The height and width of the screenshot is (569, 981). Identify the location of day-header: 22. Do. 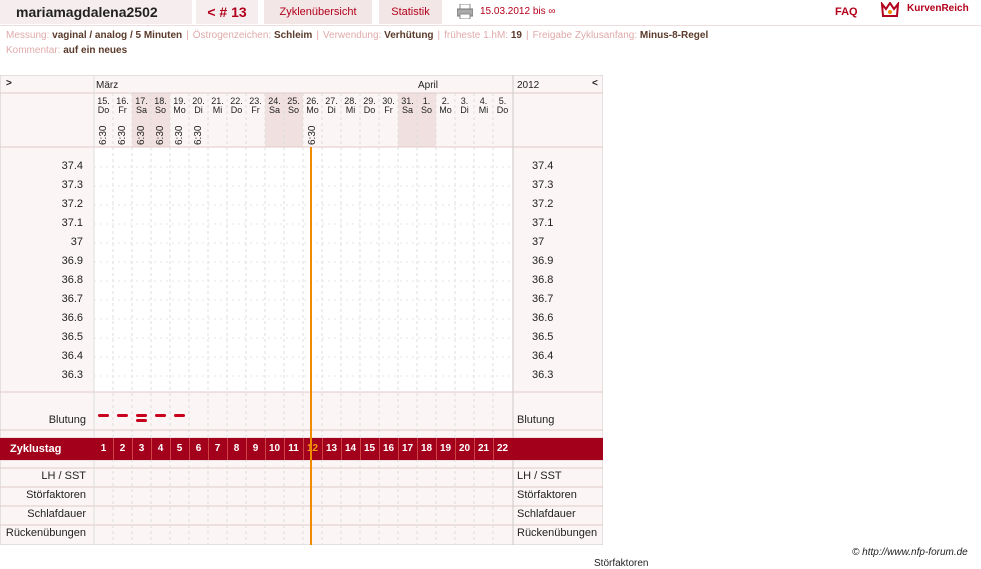
(236, 106).